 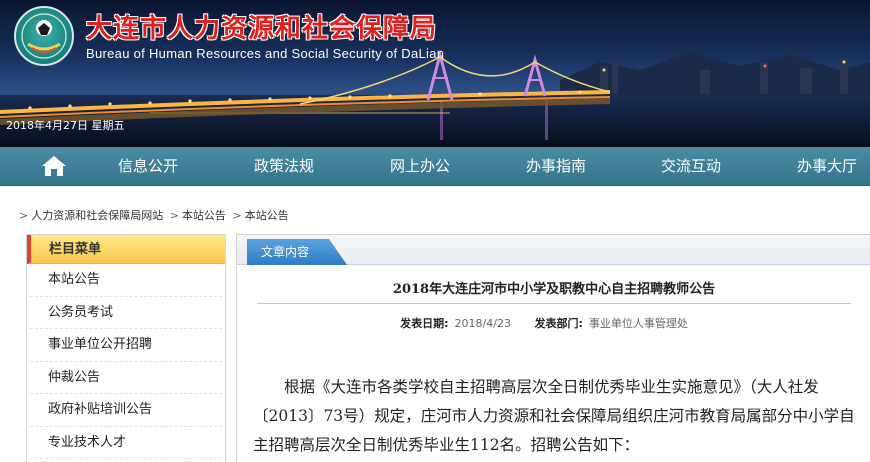 What do you see at coordinates (424, 323) in the screenshot?
I see `publish-date-label: 发表日期:` at bounding box center [424, 323].